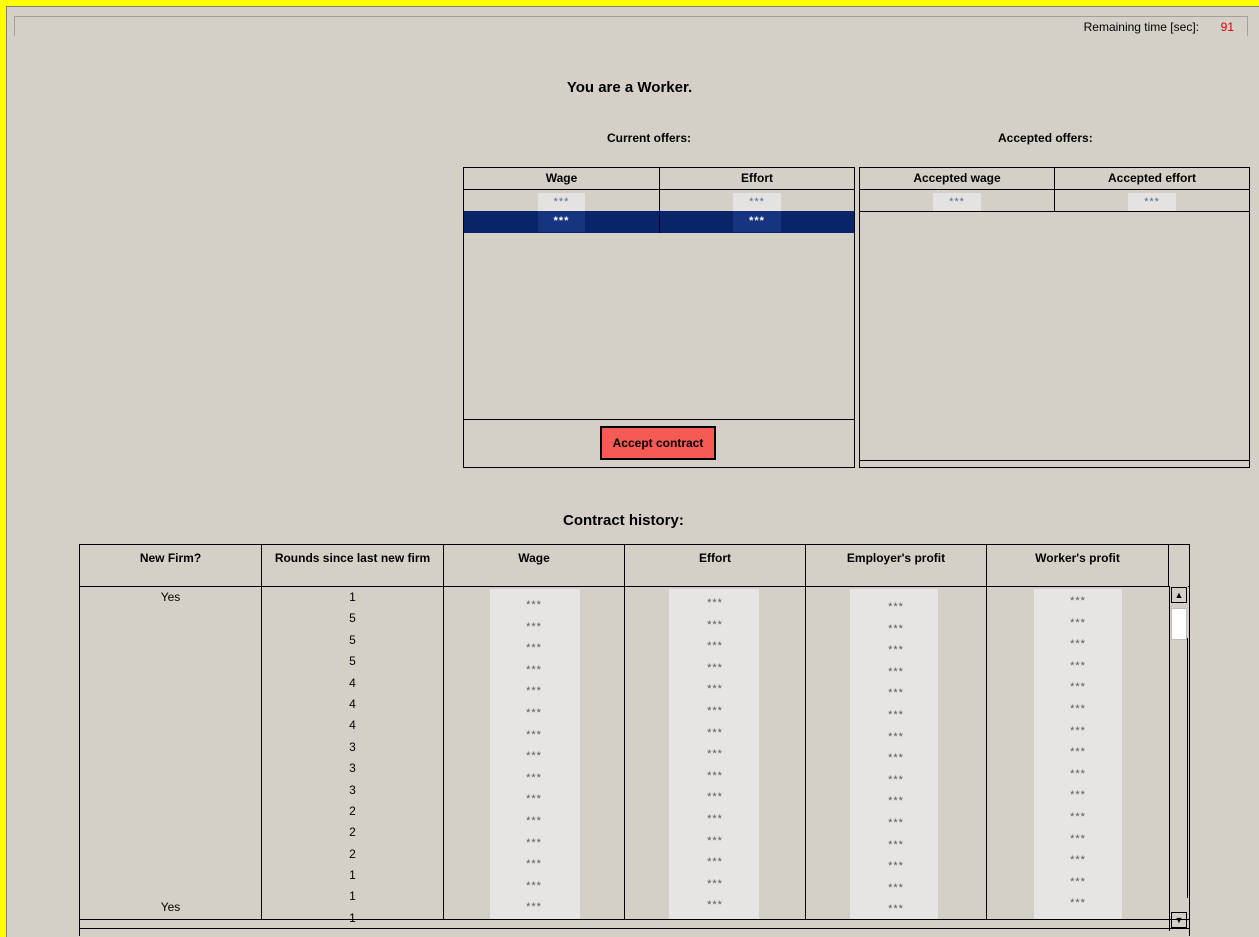 This screenshot has height=937, width=1259. I want to click on current-offers-table: Wage Effort *** *** *** ***, so click(659, 317).